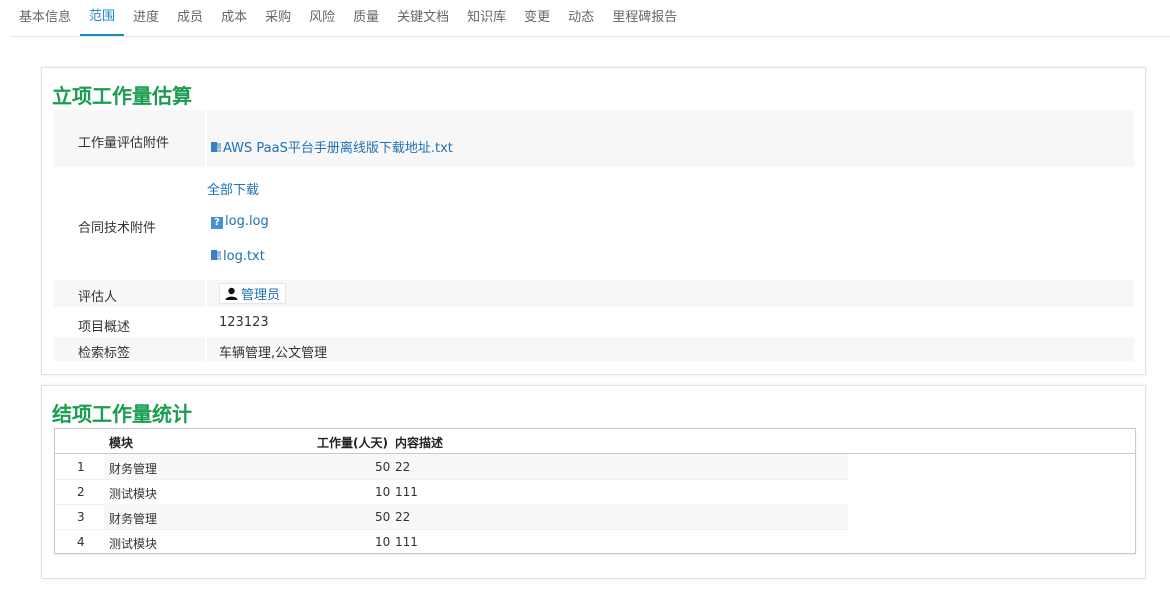 Image resolution: width=1170 pixels, height=598 pixels. I want to click on contract-file-link-log-txt: log.txt, so click(238, 256).